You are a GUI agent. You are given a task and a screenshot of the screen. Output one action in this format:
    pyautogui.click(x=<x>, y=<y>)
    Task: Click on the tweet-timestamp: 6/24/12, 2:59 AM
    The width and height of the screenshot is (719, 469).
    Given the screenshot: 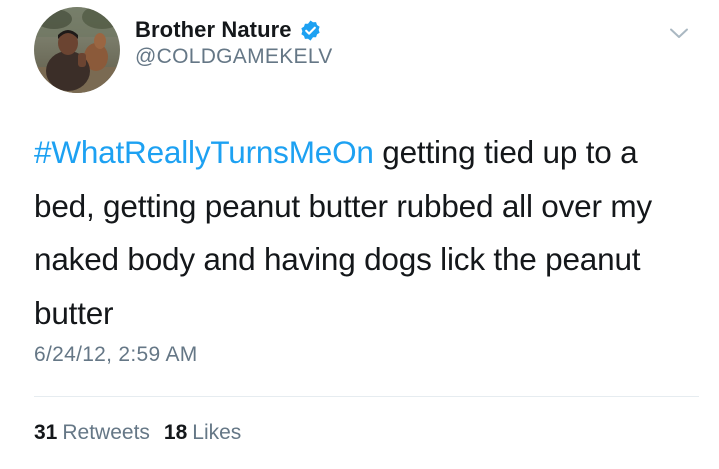 What is the action you would take?
    pyautogui.click(x=116, y=355)
    